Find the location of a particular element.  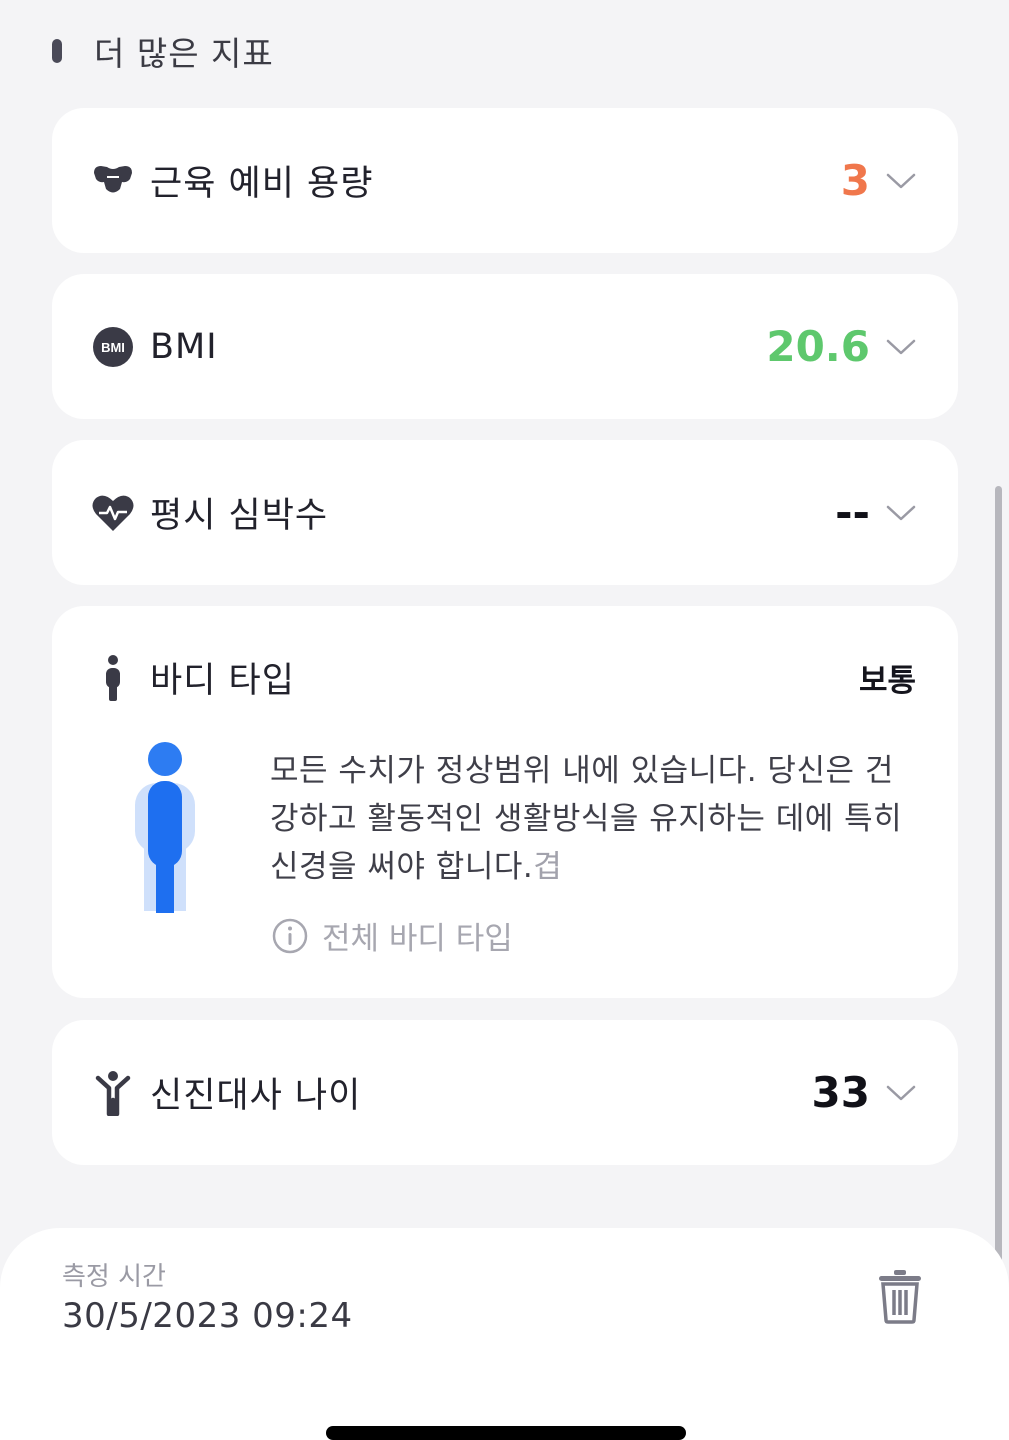

metric-label-bmi: BMI is located at coordinates (184, 346).